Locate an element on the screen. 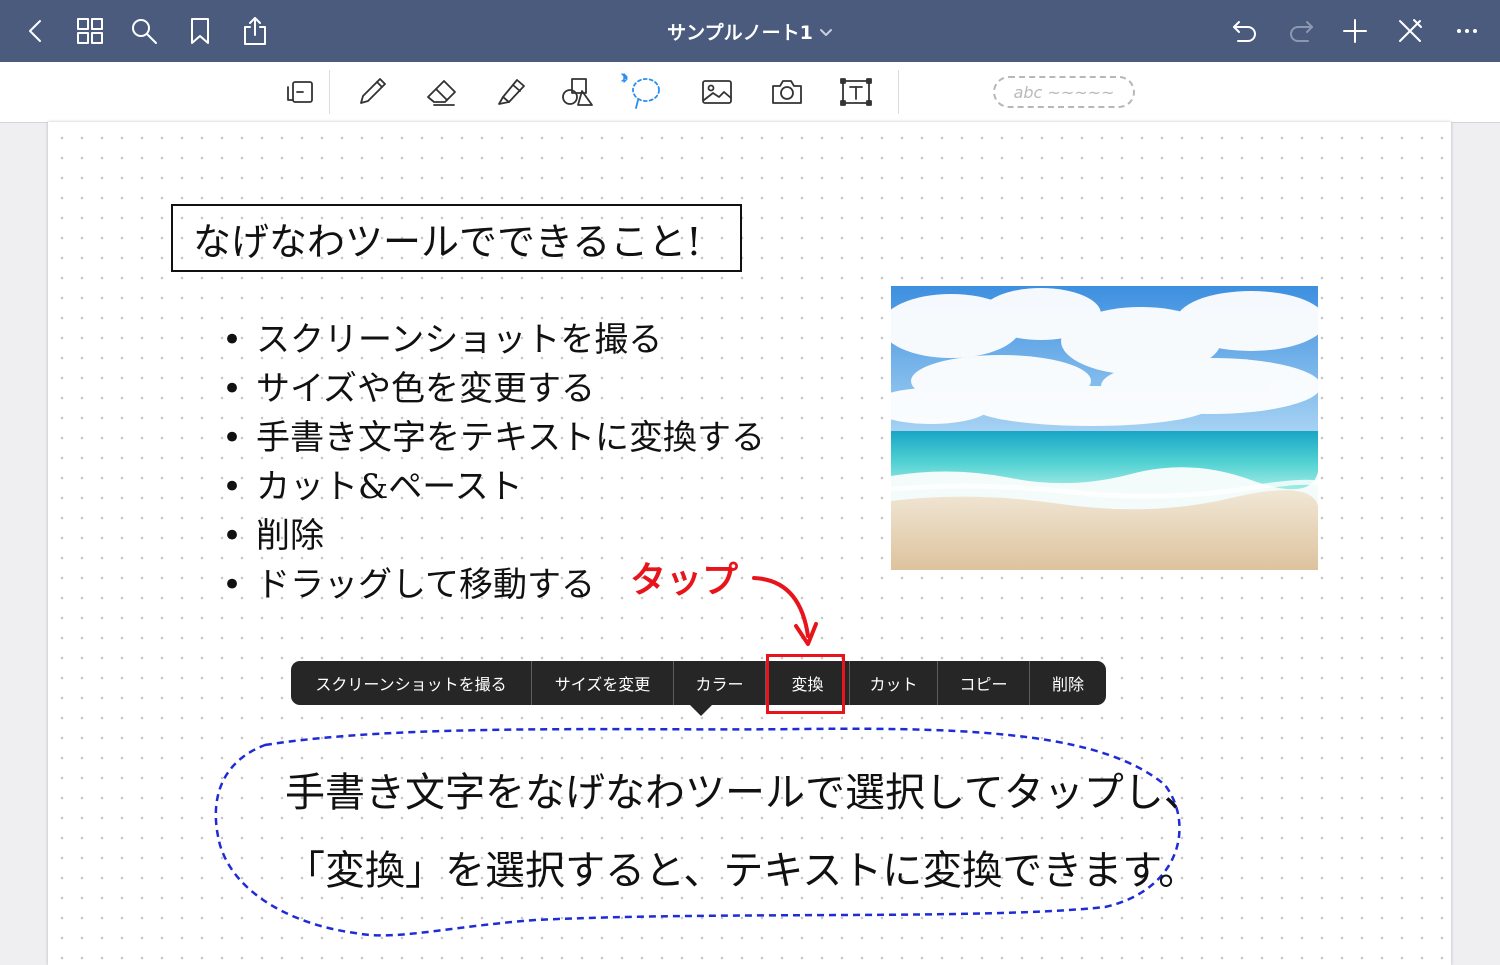 The image size is (1500, 965). menu-item-copy: コピー is located at coordinates (984, 683).